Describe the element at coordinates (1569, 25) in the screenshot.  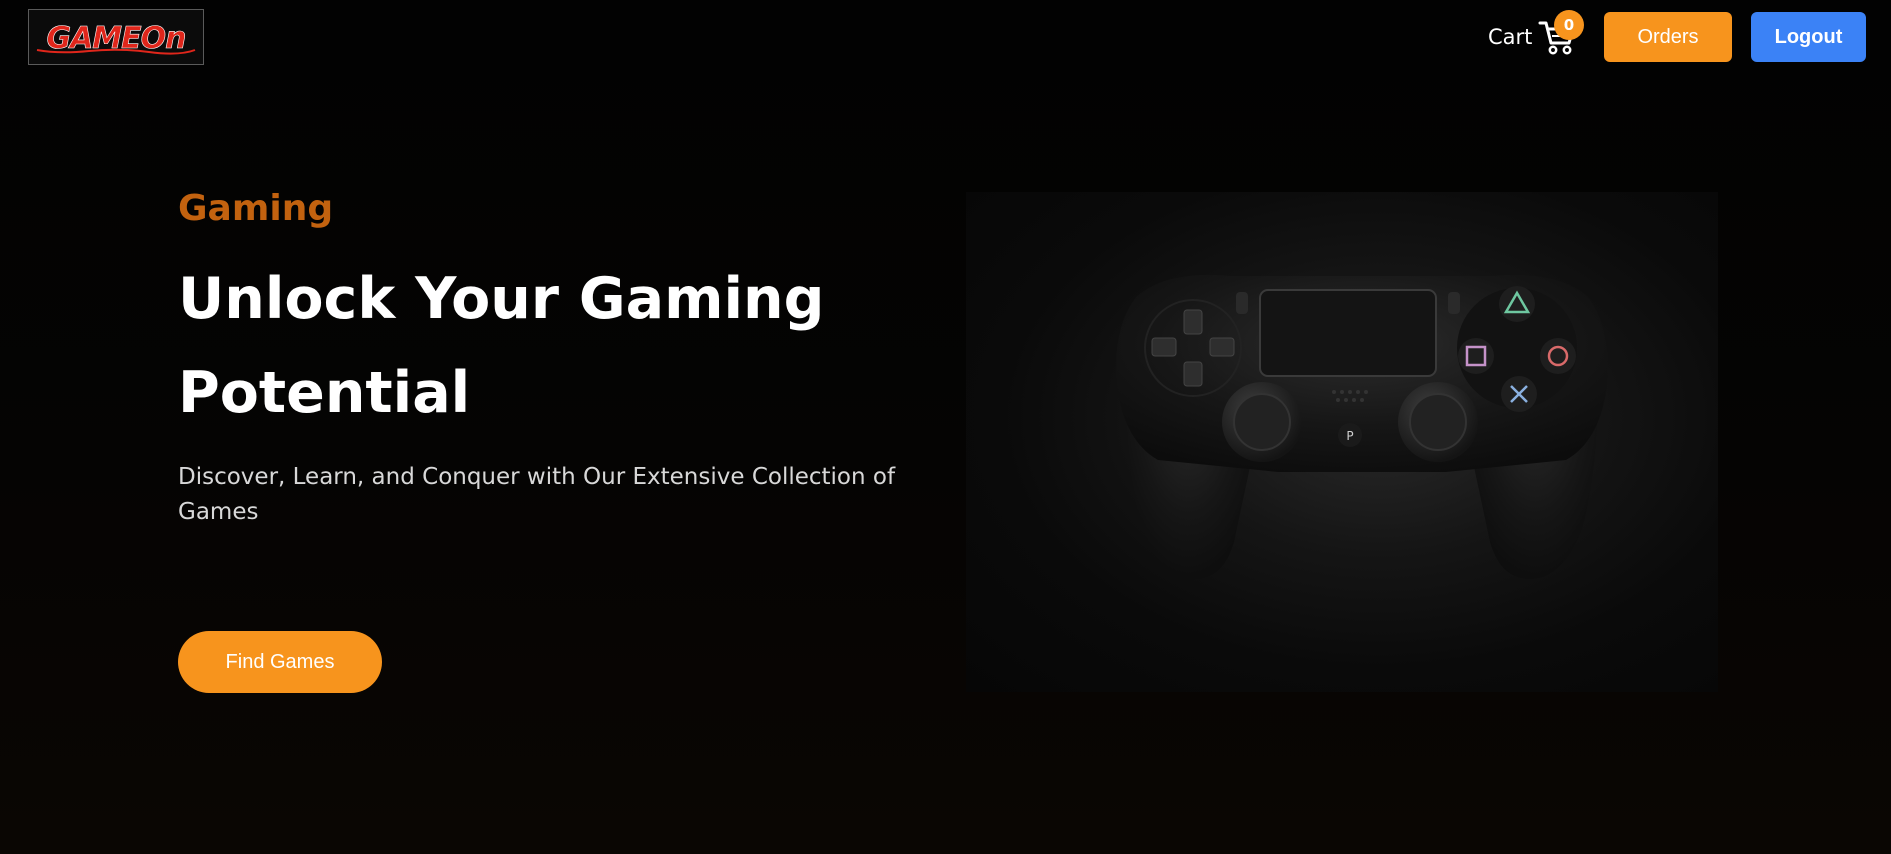
I see `cart-count-badge: 0` at that location.